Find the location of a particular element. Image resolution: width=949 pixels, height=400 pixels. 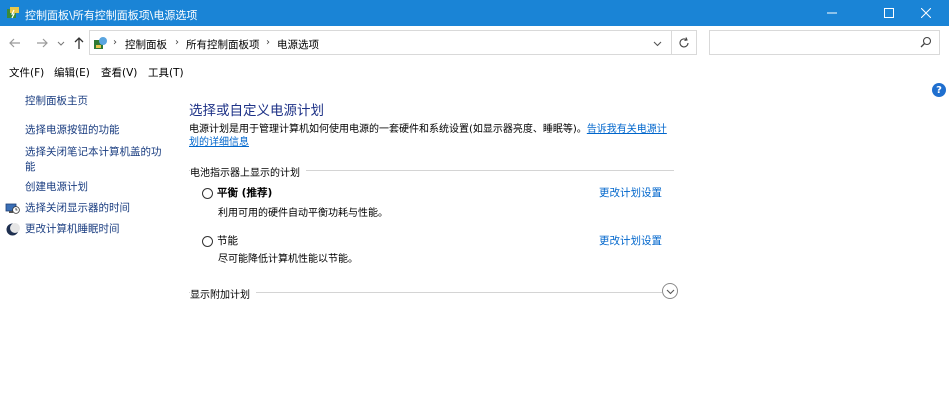

search-box is located at coordinates (824, 42).